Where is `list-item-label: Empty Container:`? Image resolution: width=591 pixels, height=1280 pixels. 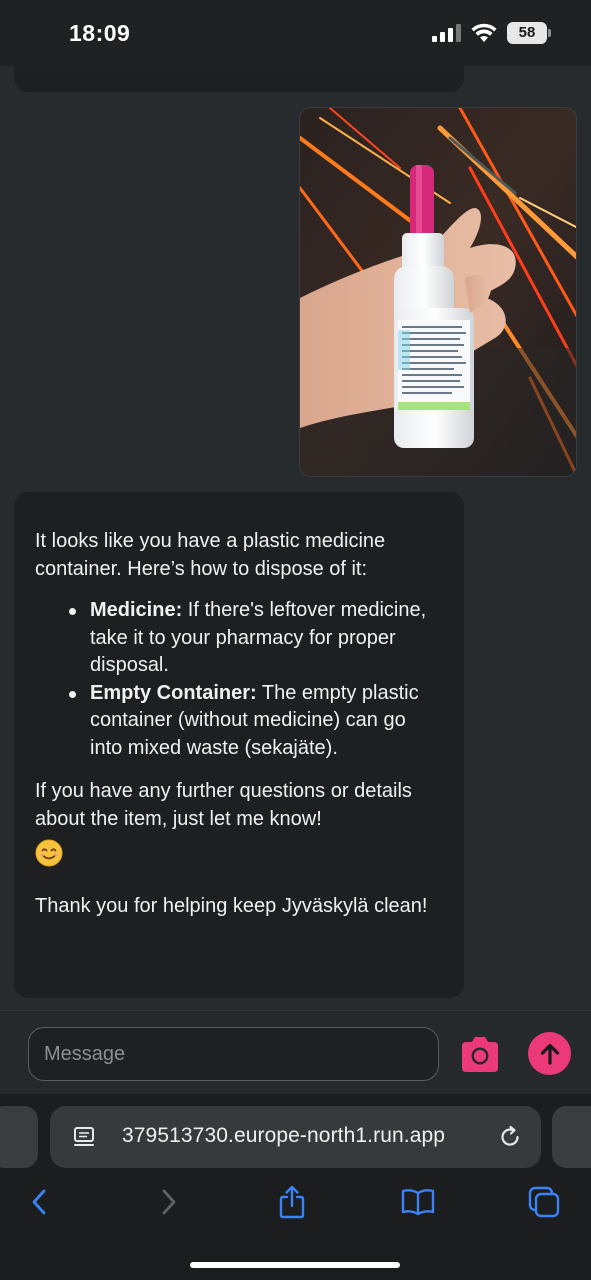 list-item-label: Empty Container: is located at coordinates (173, 692).